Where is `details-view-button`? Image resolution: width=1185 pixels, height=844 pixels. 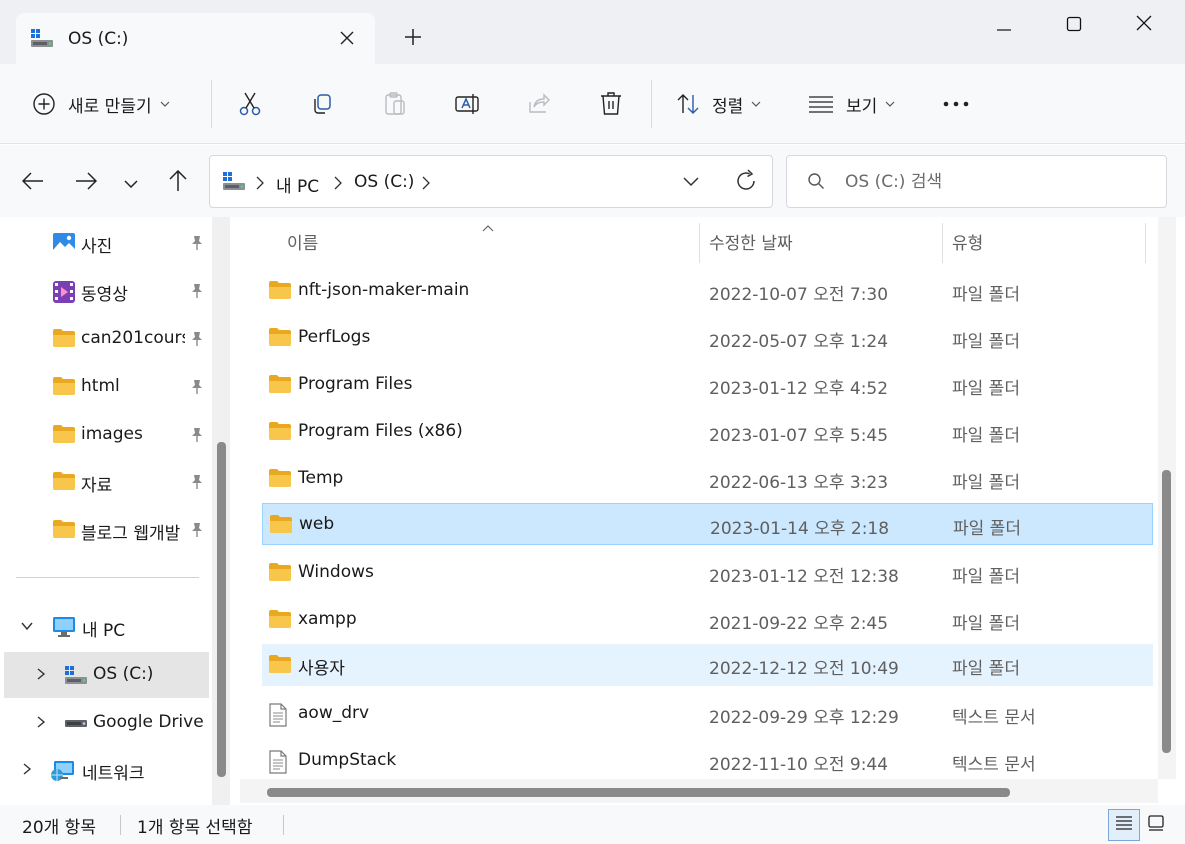 details-view-button is located at coordinates (1124, 825).